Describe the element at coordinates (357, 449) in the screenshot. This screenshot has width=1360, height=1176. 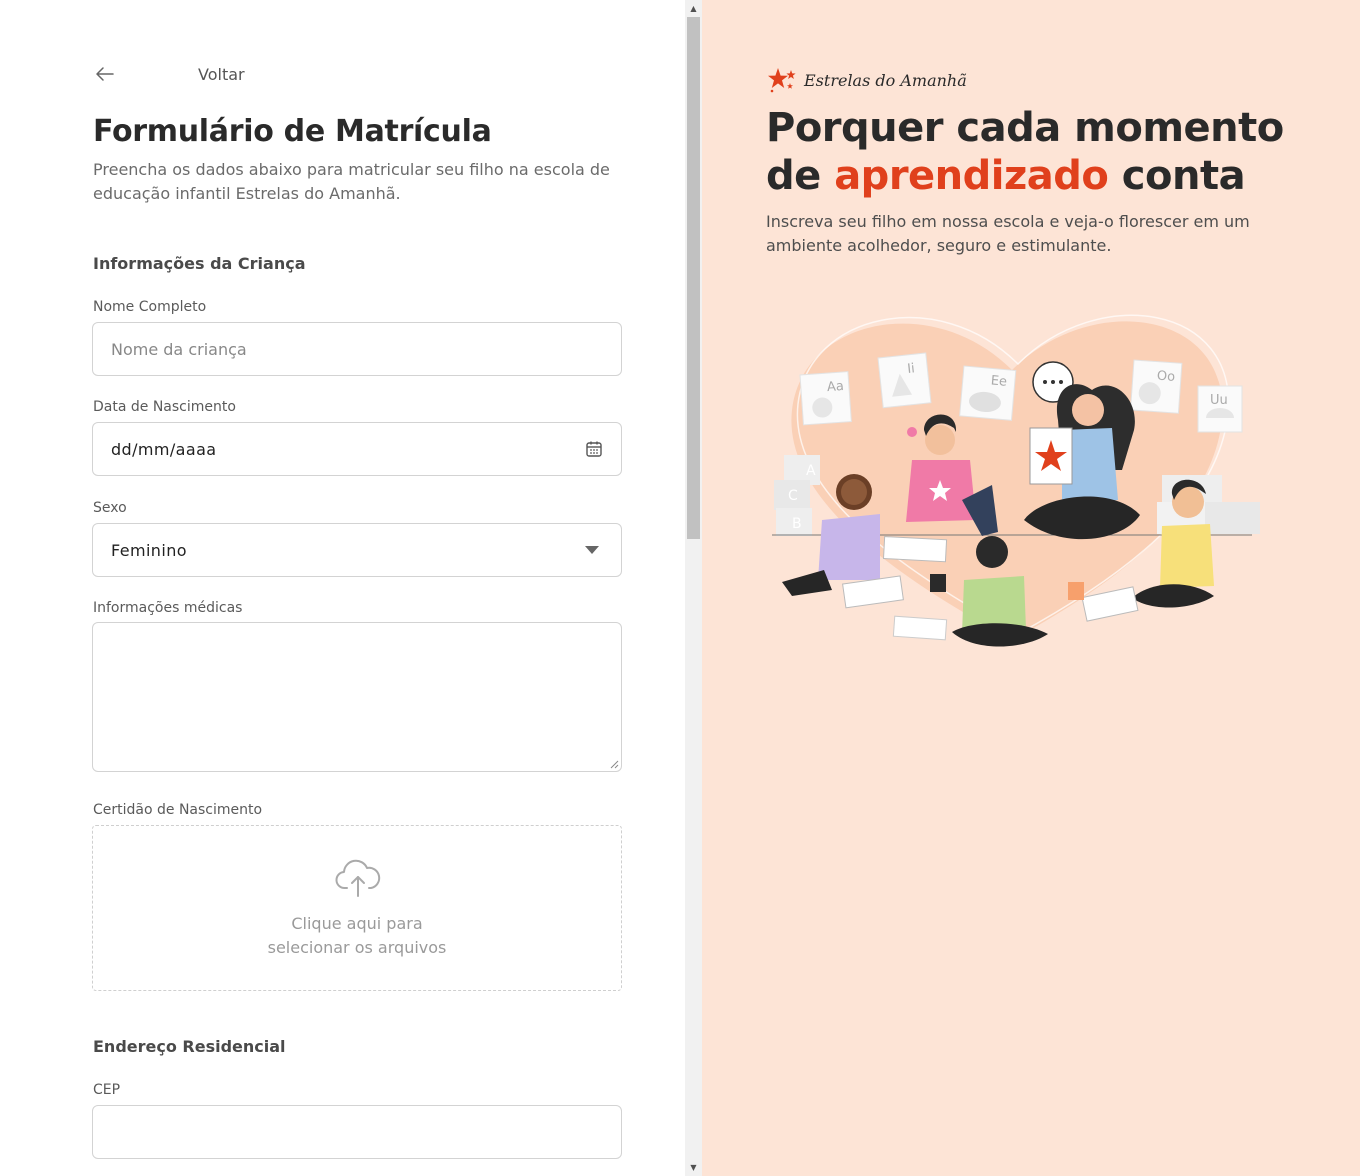
I see `birth-date-input: dd/mm/aaaa` at that location.